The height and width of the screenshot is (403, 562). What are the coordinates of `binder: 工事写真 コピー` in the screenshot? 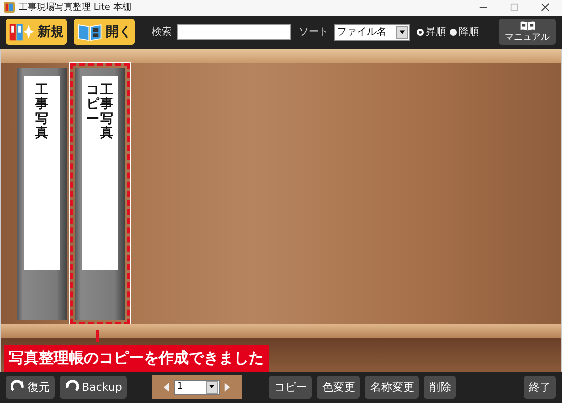 It's located at (100, 193).